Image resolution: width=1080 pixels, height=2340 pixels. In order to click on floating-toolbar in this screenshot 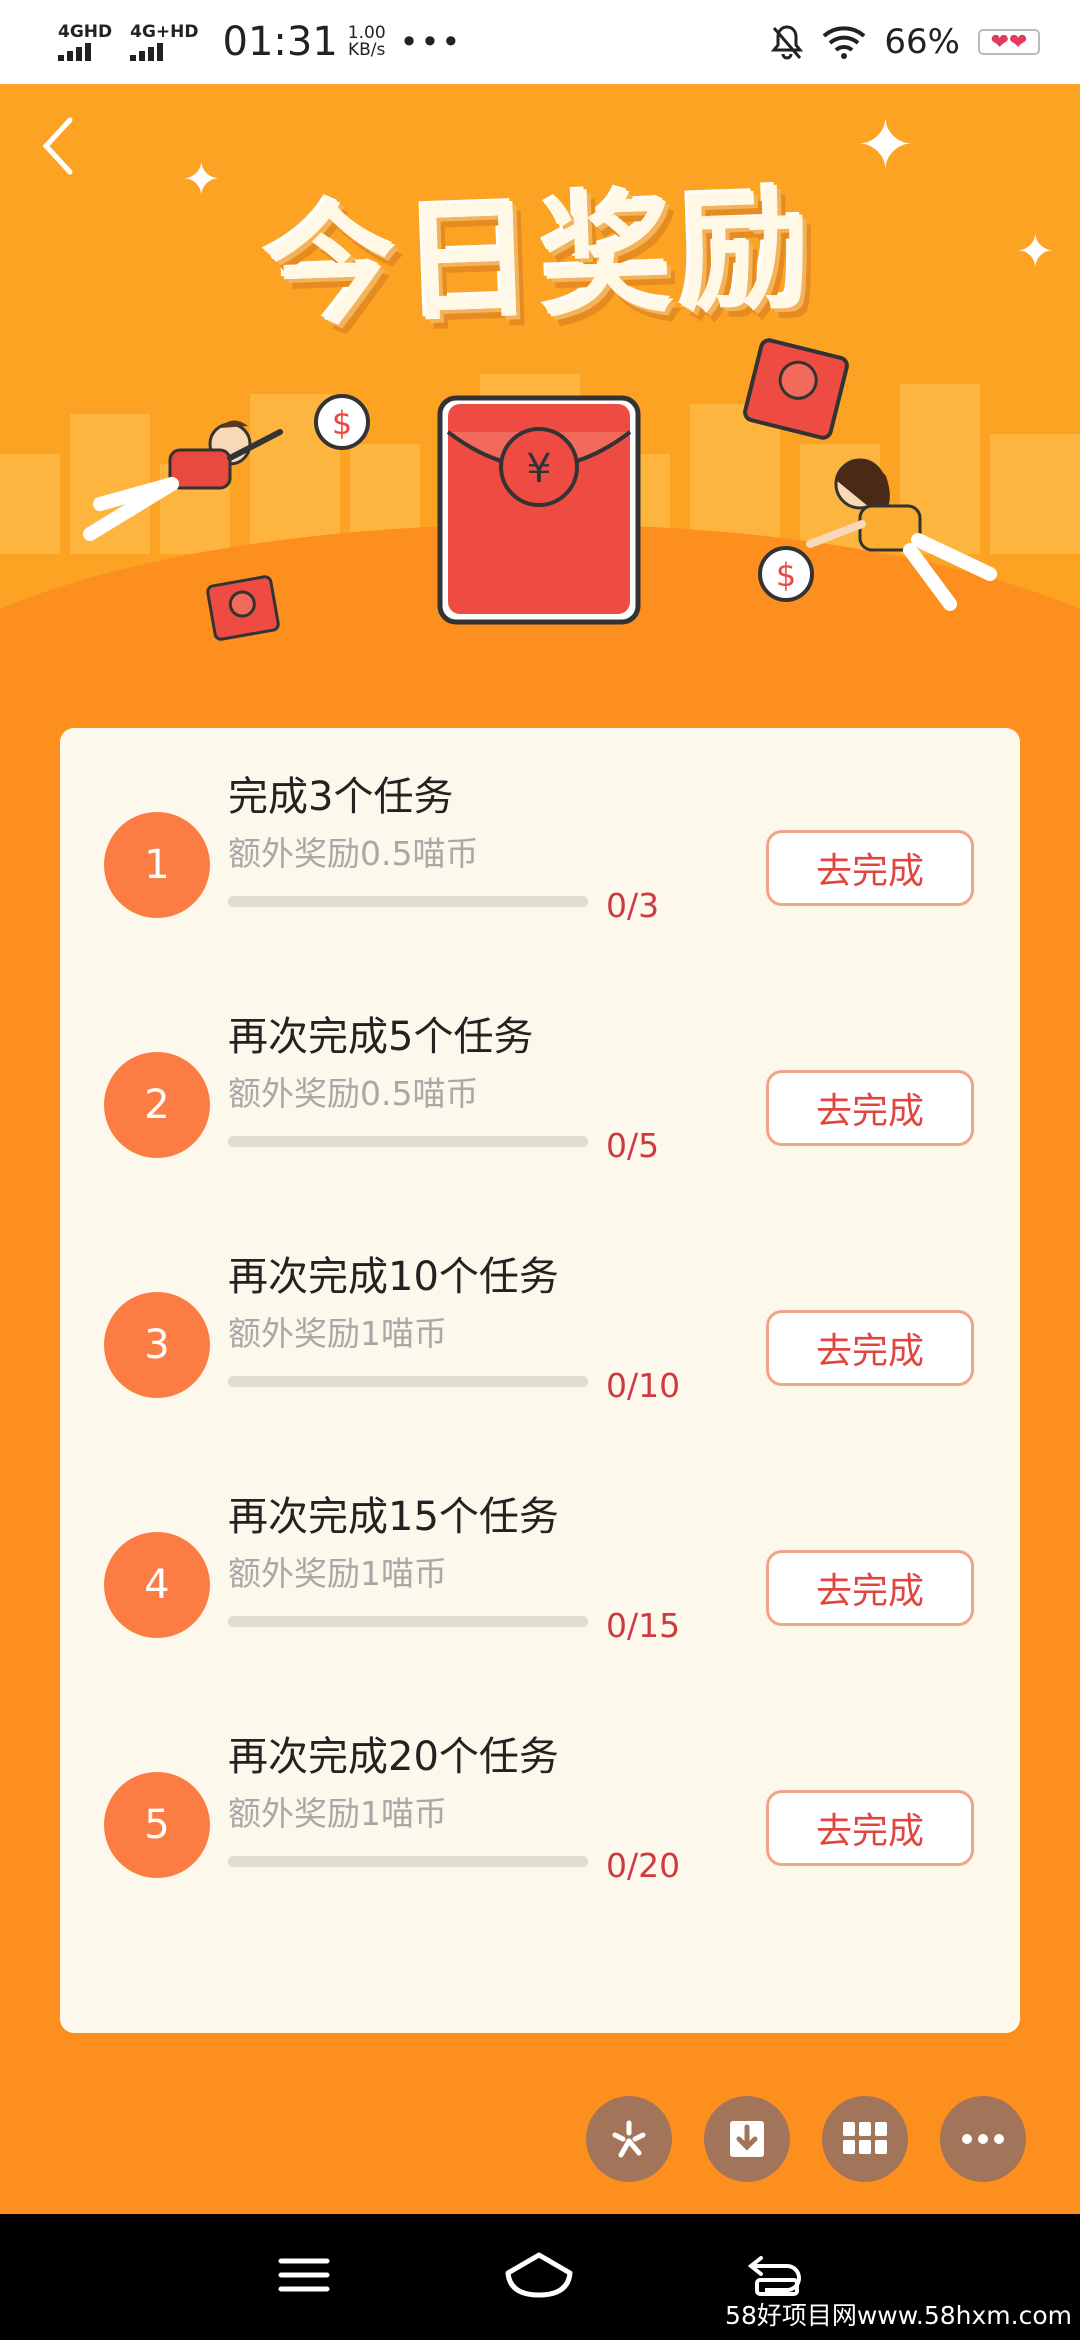, I will do `click(806, 2139)`.